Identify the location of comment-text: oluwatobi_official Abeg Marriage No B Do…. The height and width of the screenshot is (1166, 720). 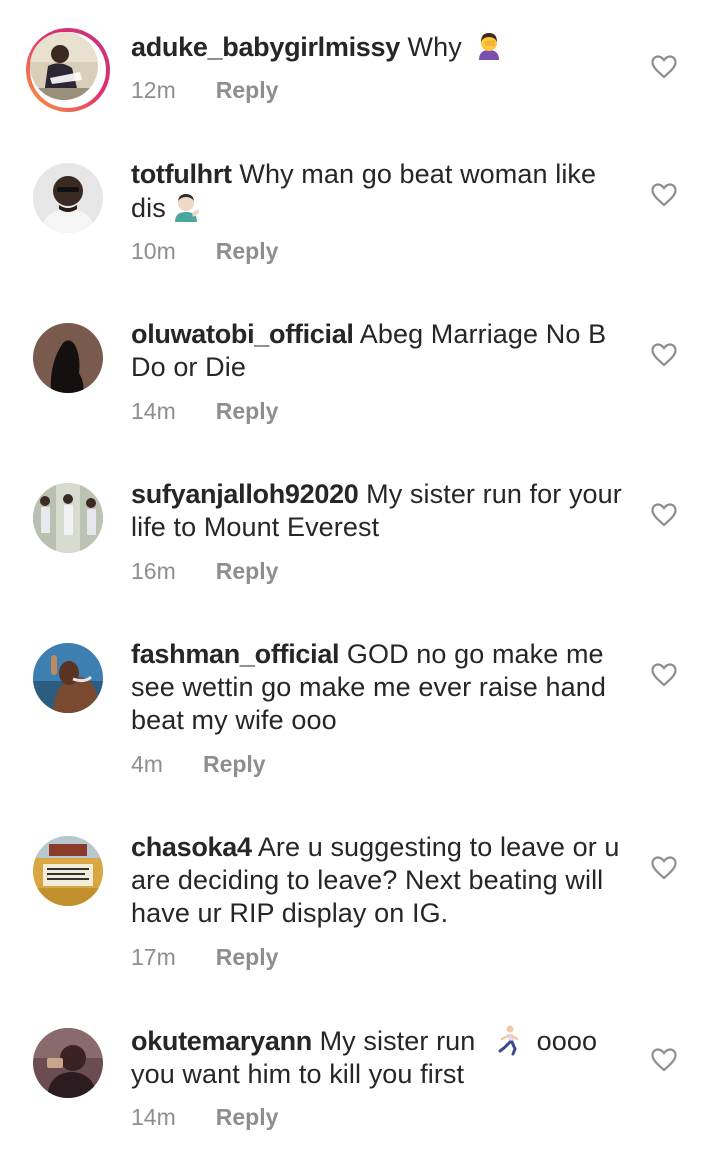
(381, 351).